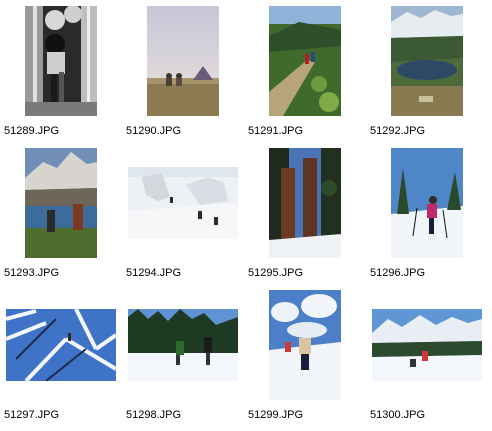 This screenshot has height=431, width=492. Describe the element at coordinates (153, 415) in the screenshot. I see `filename-51298: 51298.JPG` at that location.